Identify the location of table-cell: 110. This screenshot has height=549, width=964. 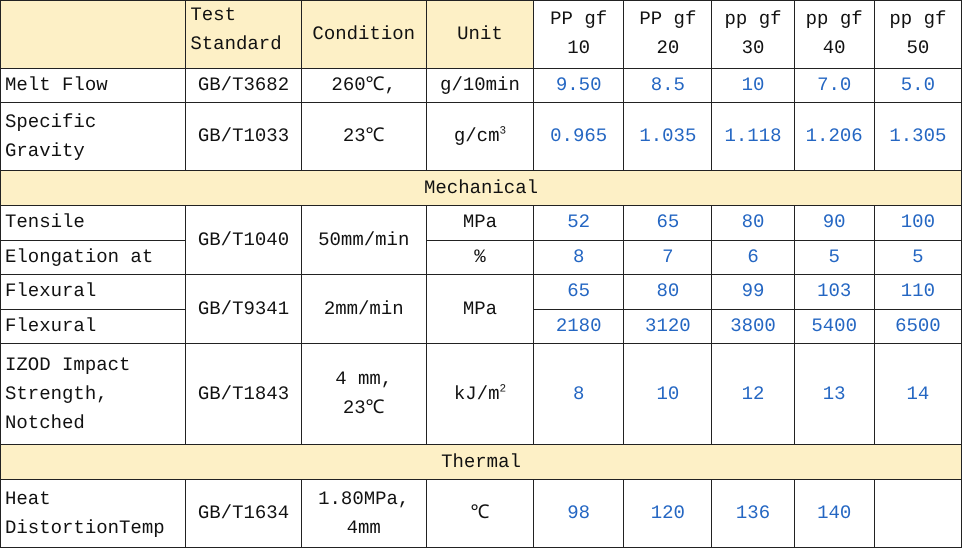
(918, 292).